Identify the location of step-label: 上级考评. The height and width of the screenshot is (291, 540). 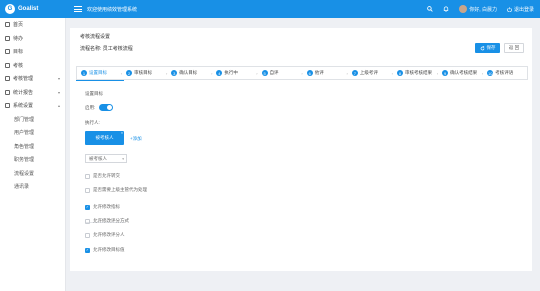
(368, 72).